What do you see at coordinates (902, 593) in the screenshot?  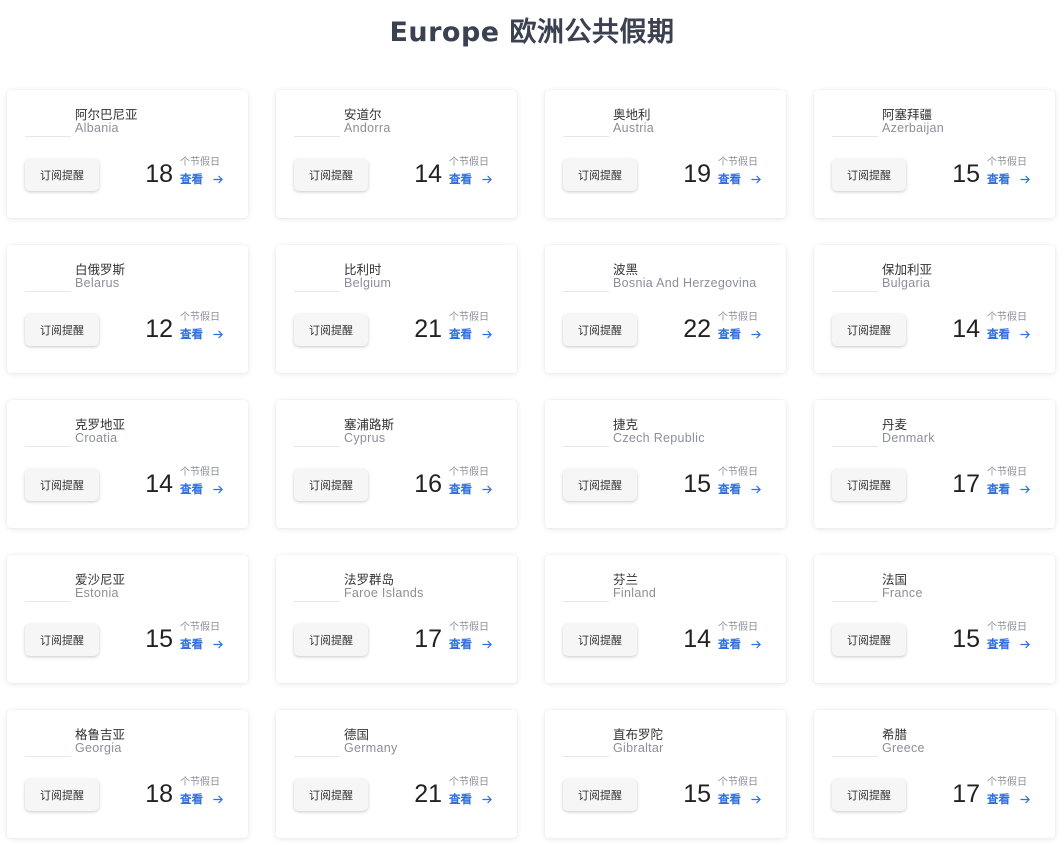 I see `country-name-en: France` at bounding box center [902, 593].